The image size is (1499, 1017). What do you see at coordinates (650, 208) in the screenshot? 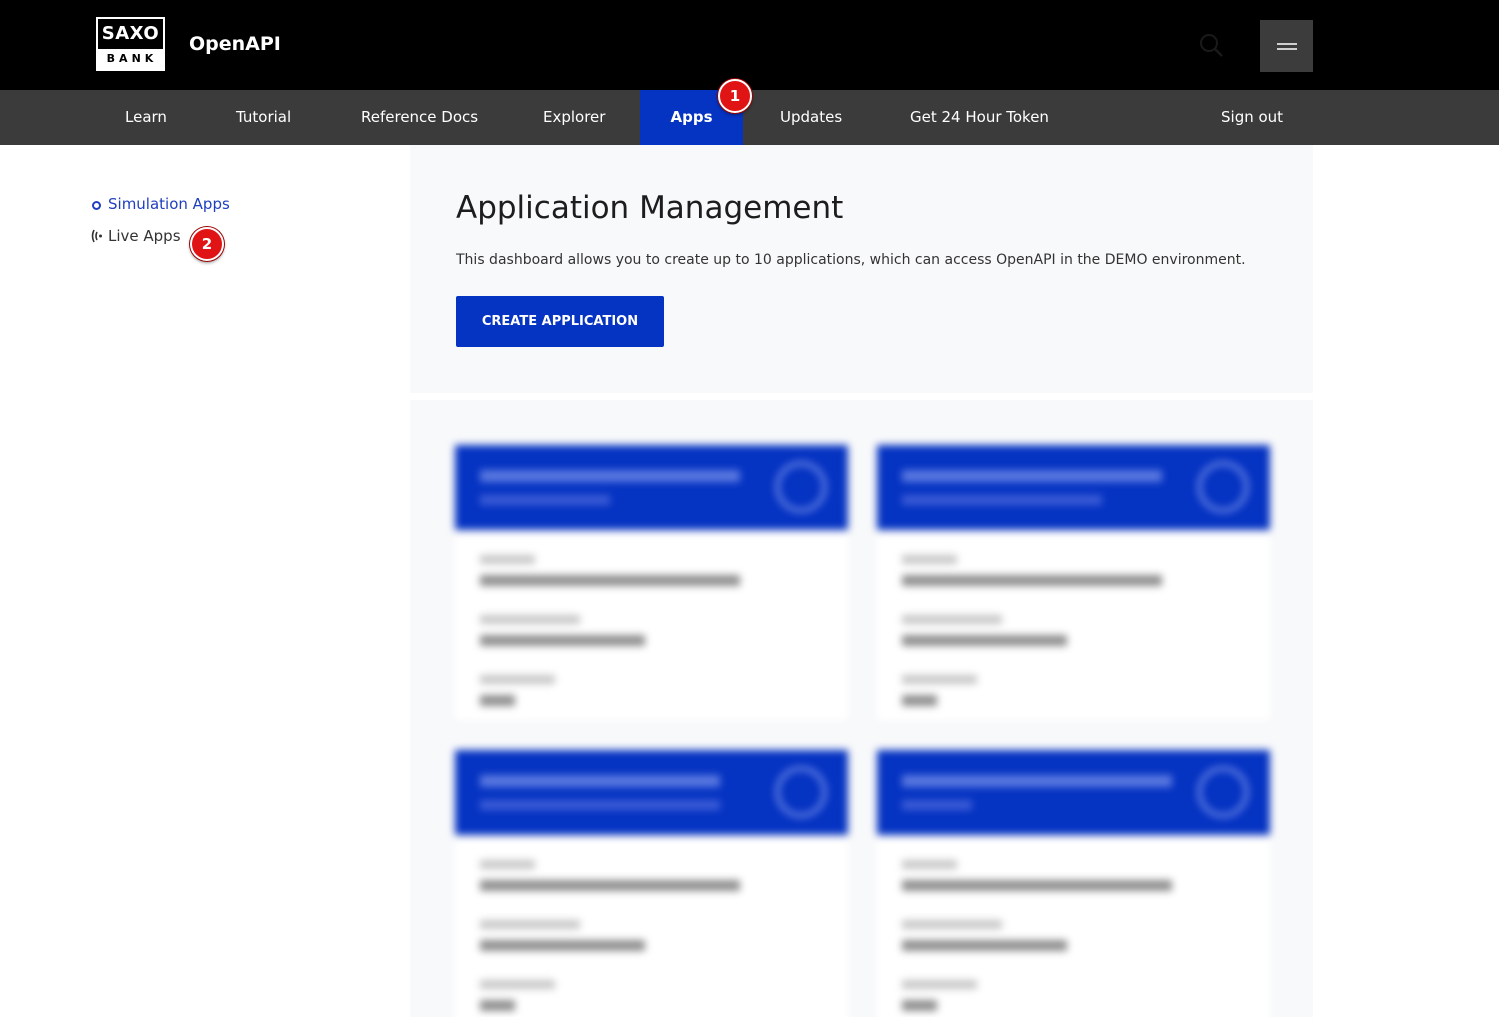
I see `page-title: Application Management` at bounding box center [650, 208].